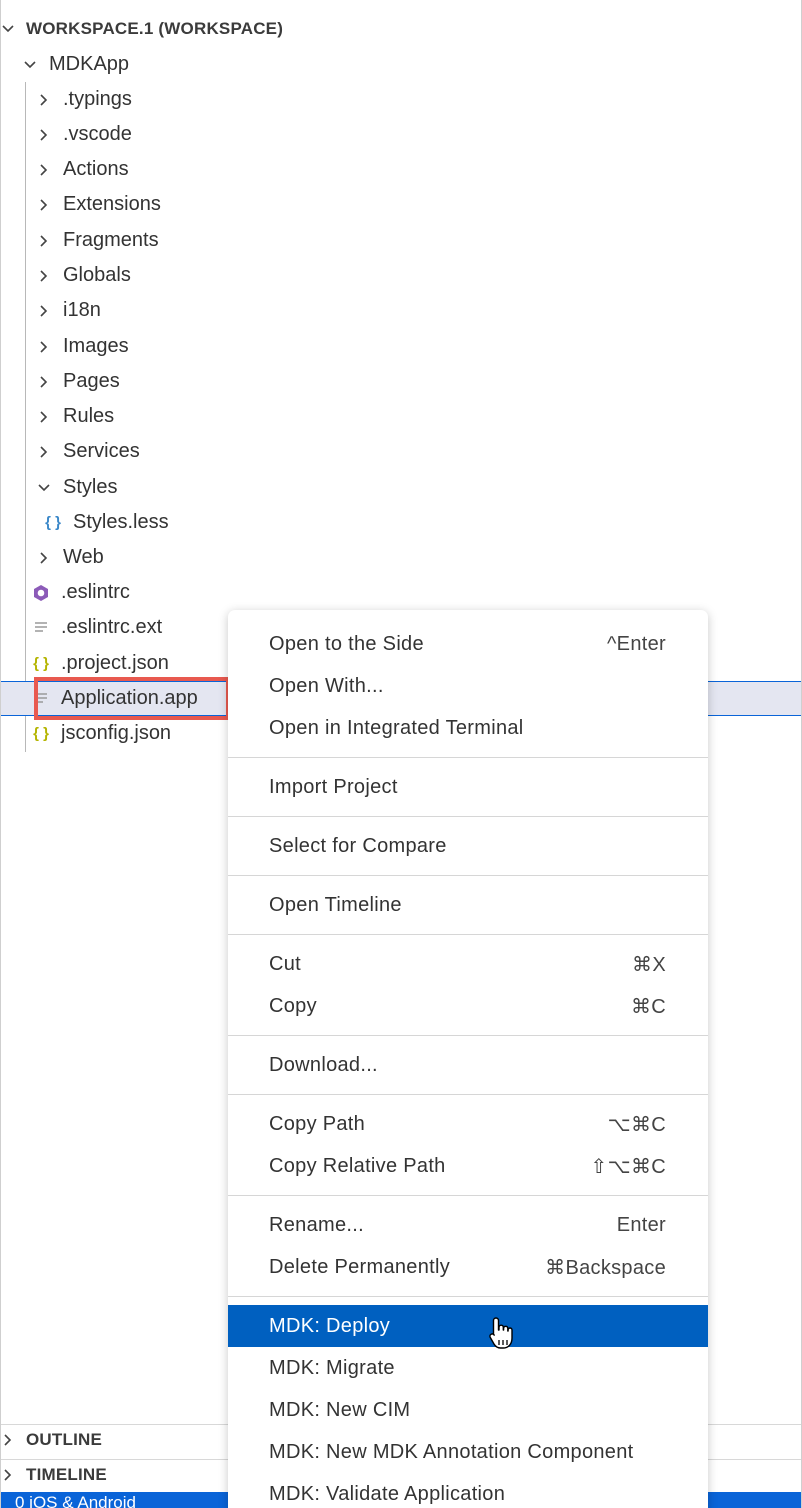 The width and height of the screenshot is (802, 1508). I want to click on tree-item-label: .typings, so click(97, 99).